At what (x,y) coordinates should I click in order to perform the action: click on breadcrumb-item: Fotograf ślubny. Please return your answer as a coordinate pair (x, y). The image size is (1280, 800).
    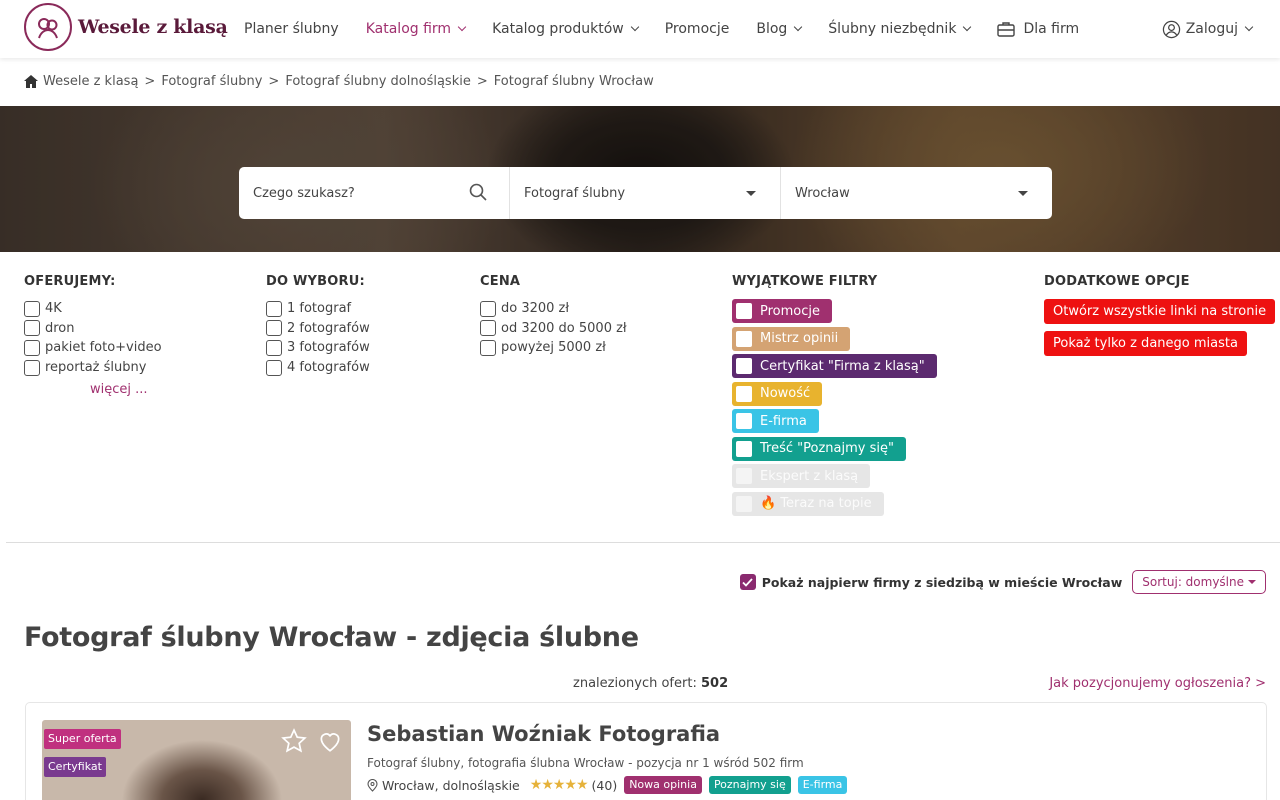
    Looking at the image, I should click on (211, 81).